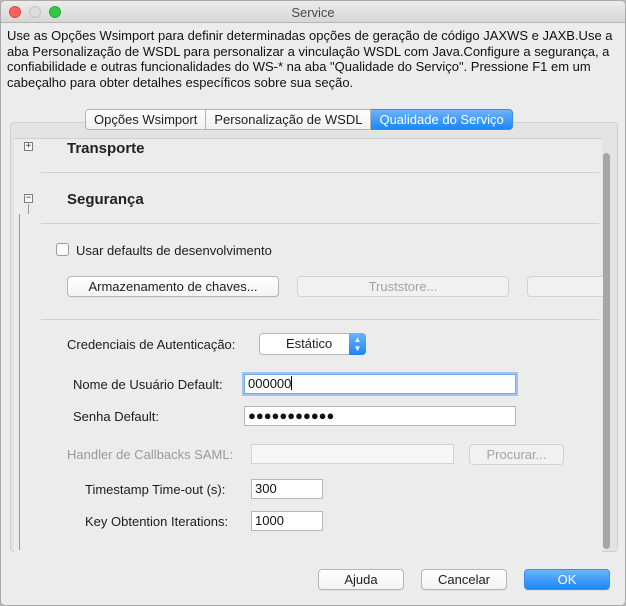  What do you see at coordinates (289, 119) in the screenshot?
I see `tab-wsdl-customization: Personalização de WSDL` at bounding box center [289, 119].